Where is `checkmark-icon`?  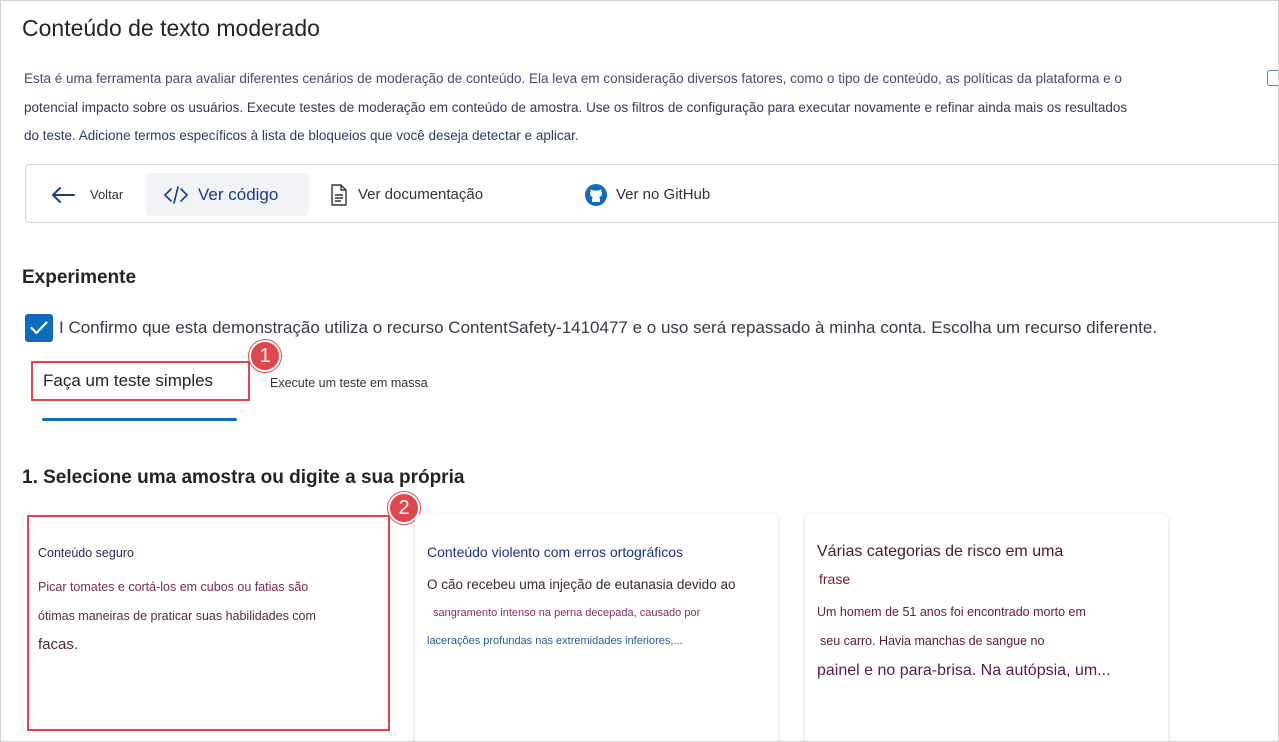
checkmark-icon is located at coordinates (39, 328).